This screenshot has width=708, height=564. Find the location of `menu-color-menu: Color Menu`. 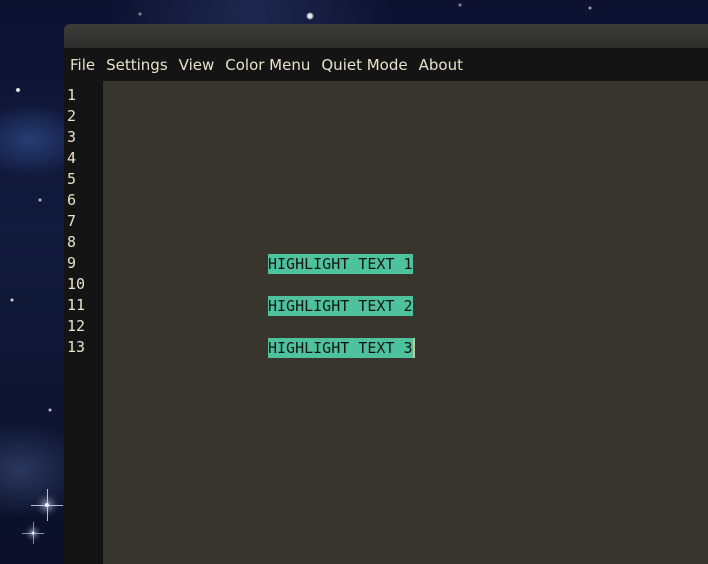

menu-color-menu: Color Menu is located at coordinates (267, 65).